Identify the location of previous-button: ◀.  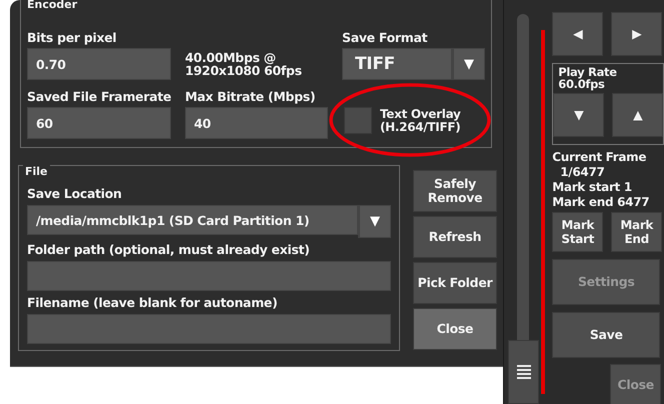
(578, 34).